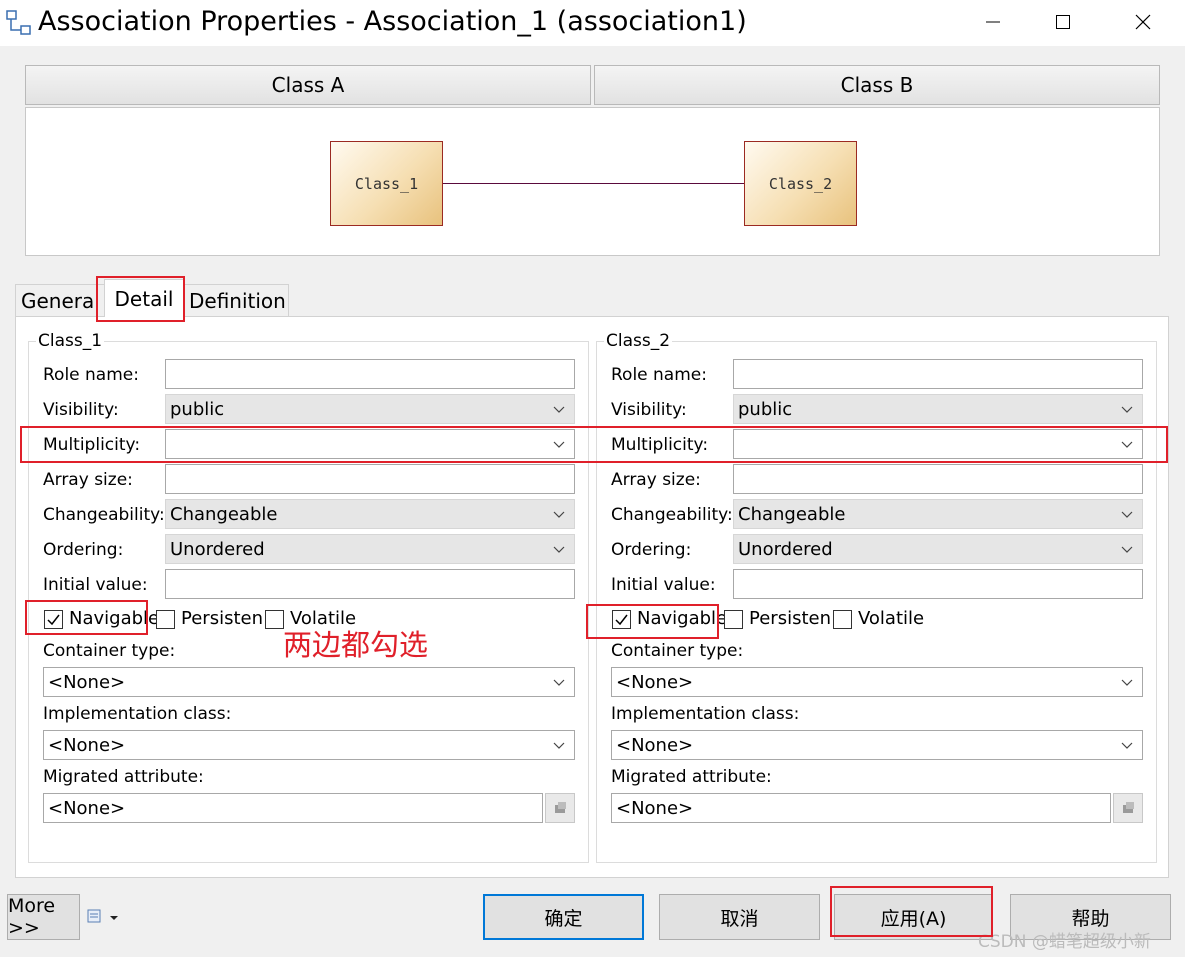  I want to click on volatile-label: Volatile, so click(891, 618).